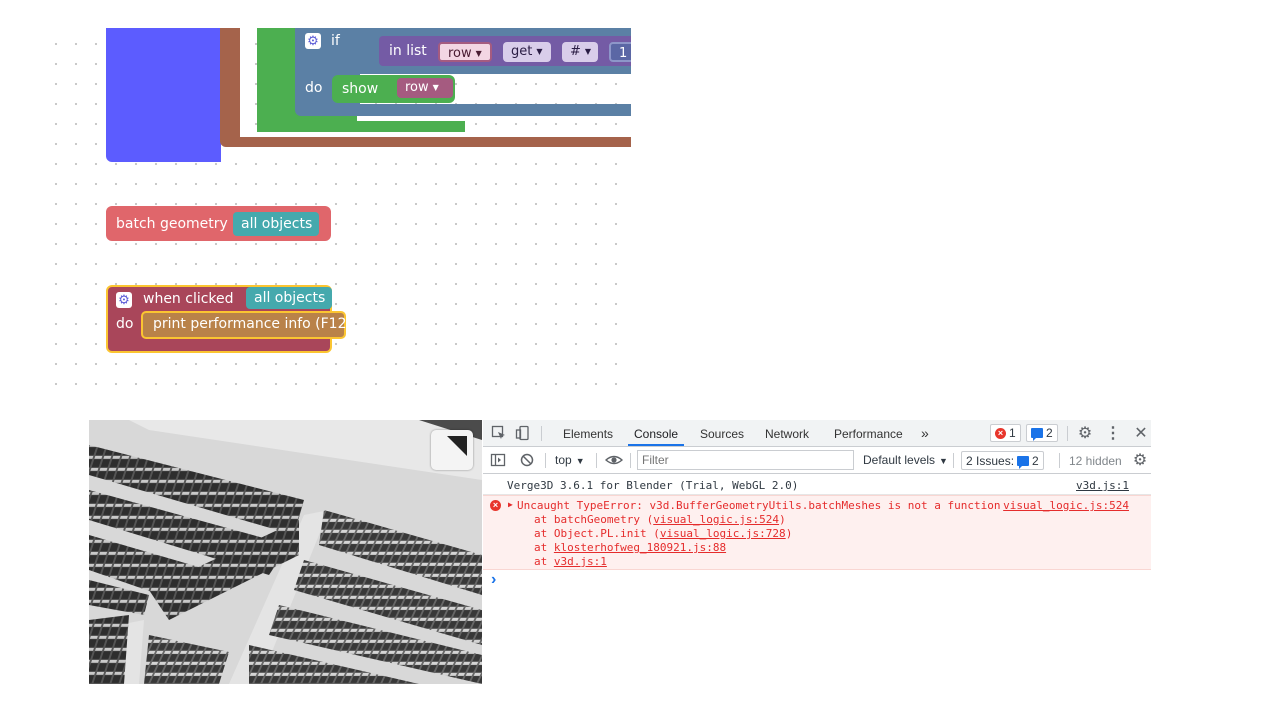 The image size is (1280, 720). Describe the element at coordinates (1012, 433) in the screenshot. I see `error-count: 1` at that location.